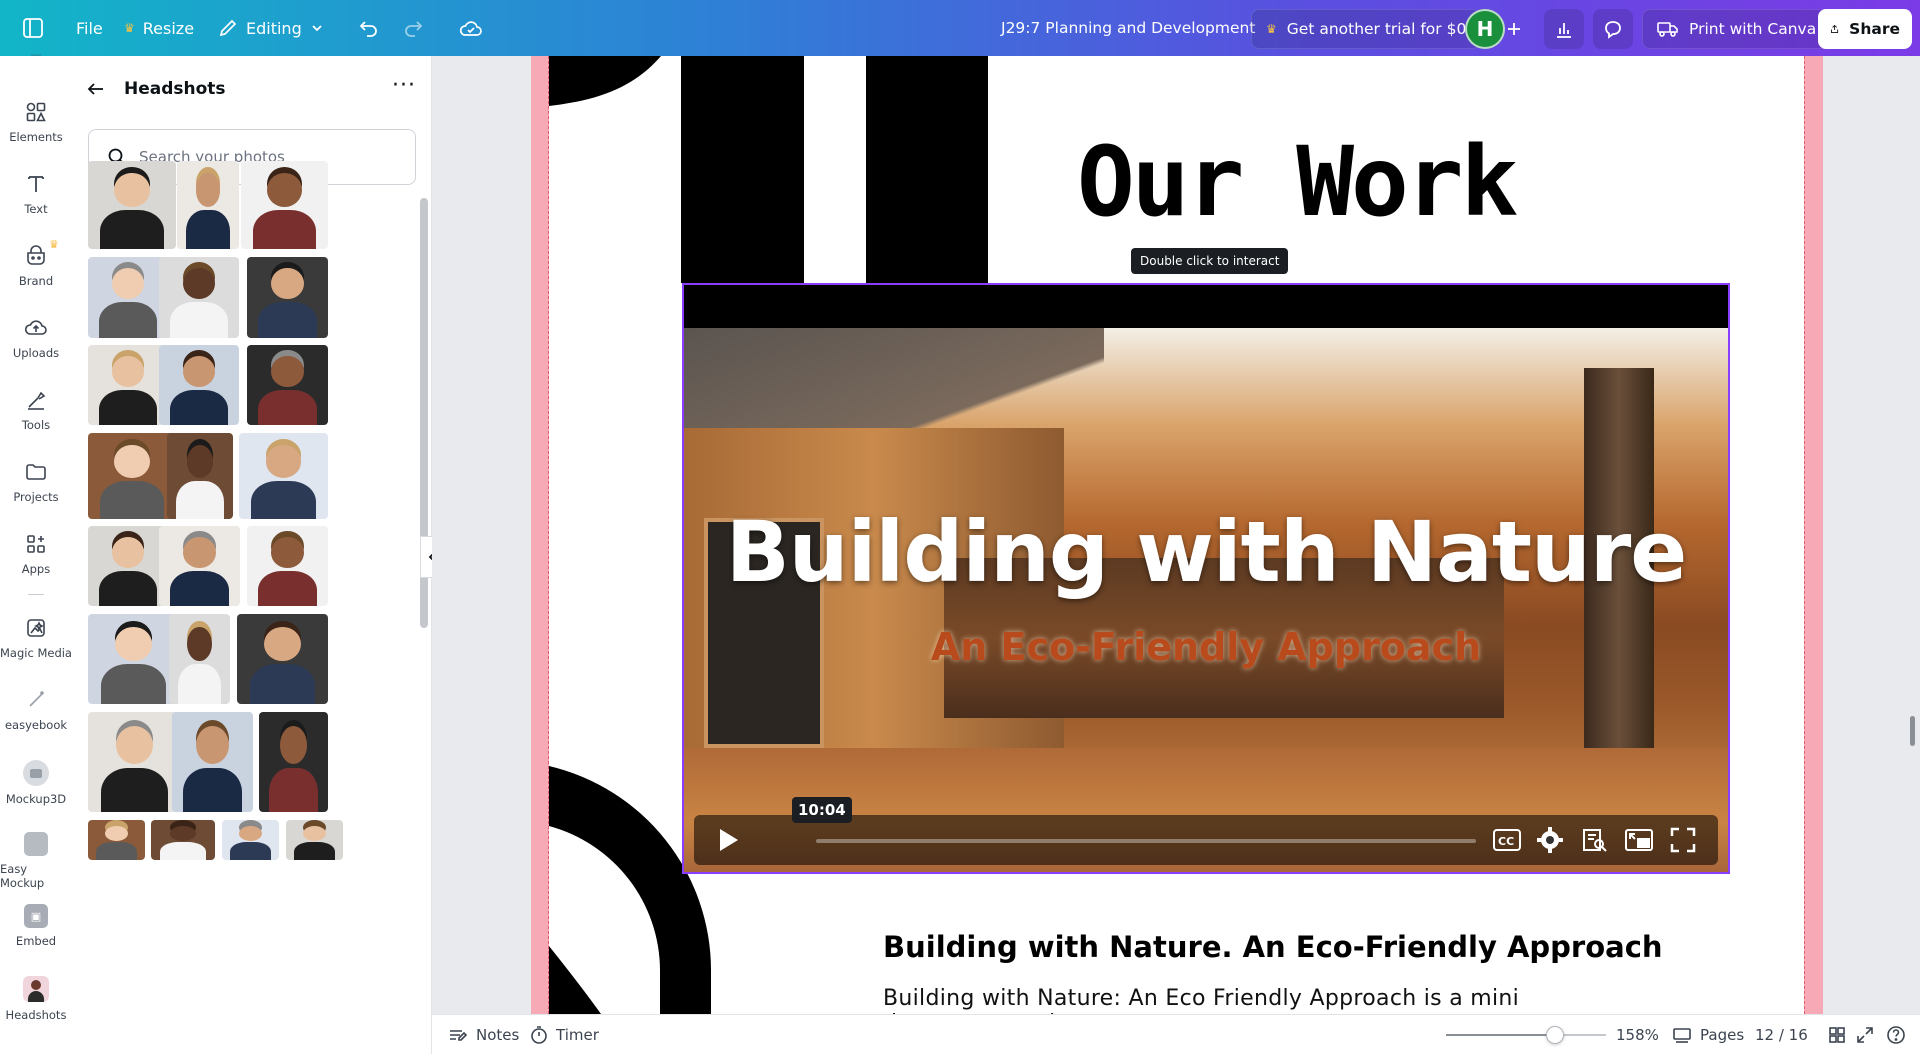 This screenshot has width=1920, height=1054. What do you see at coordinates (1753, 29) in the screenshot?
I see `print-label: Print with Canva` at bounding box center [1753, 29].